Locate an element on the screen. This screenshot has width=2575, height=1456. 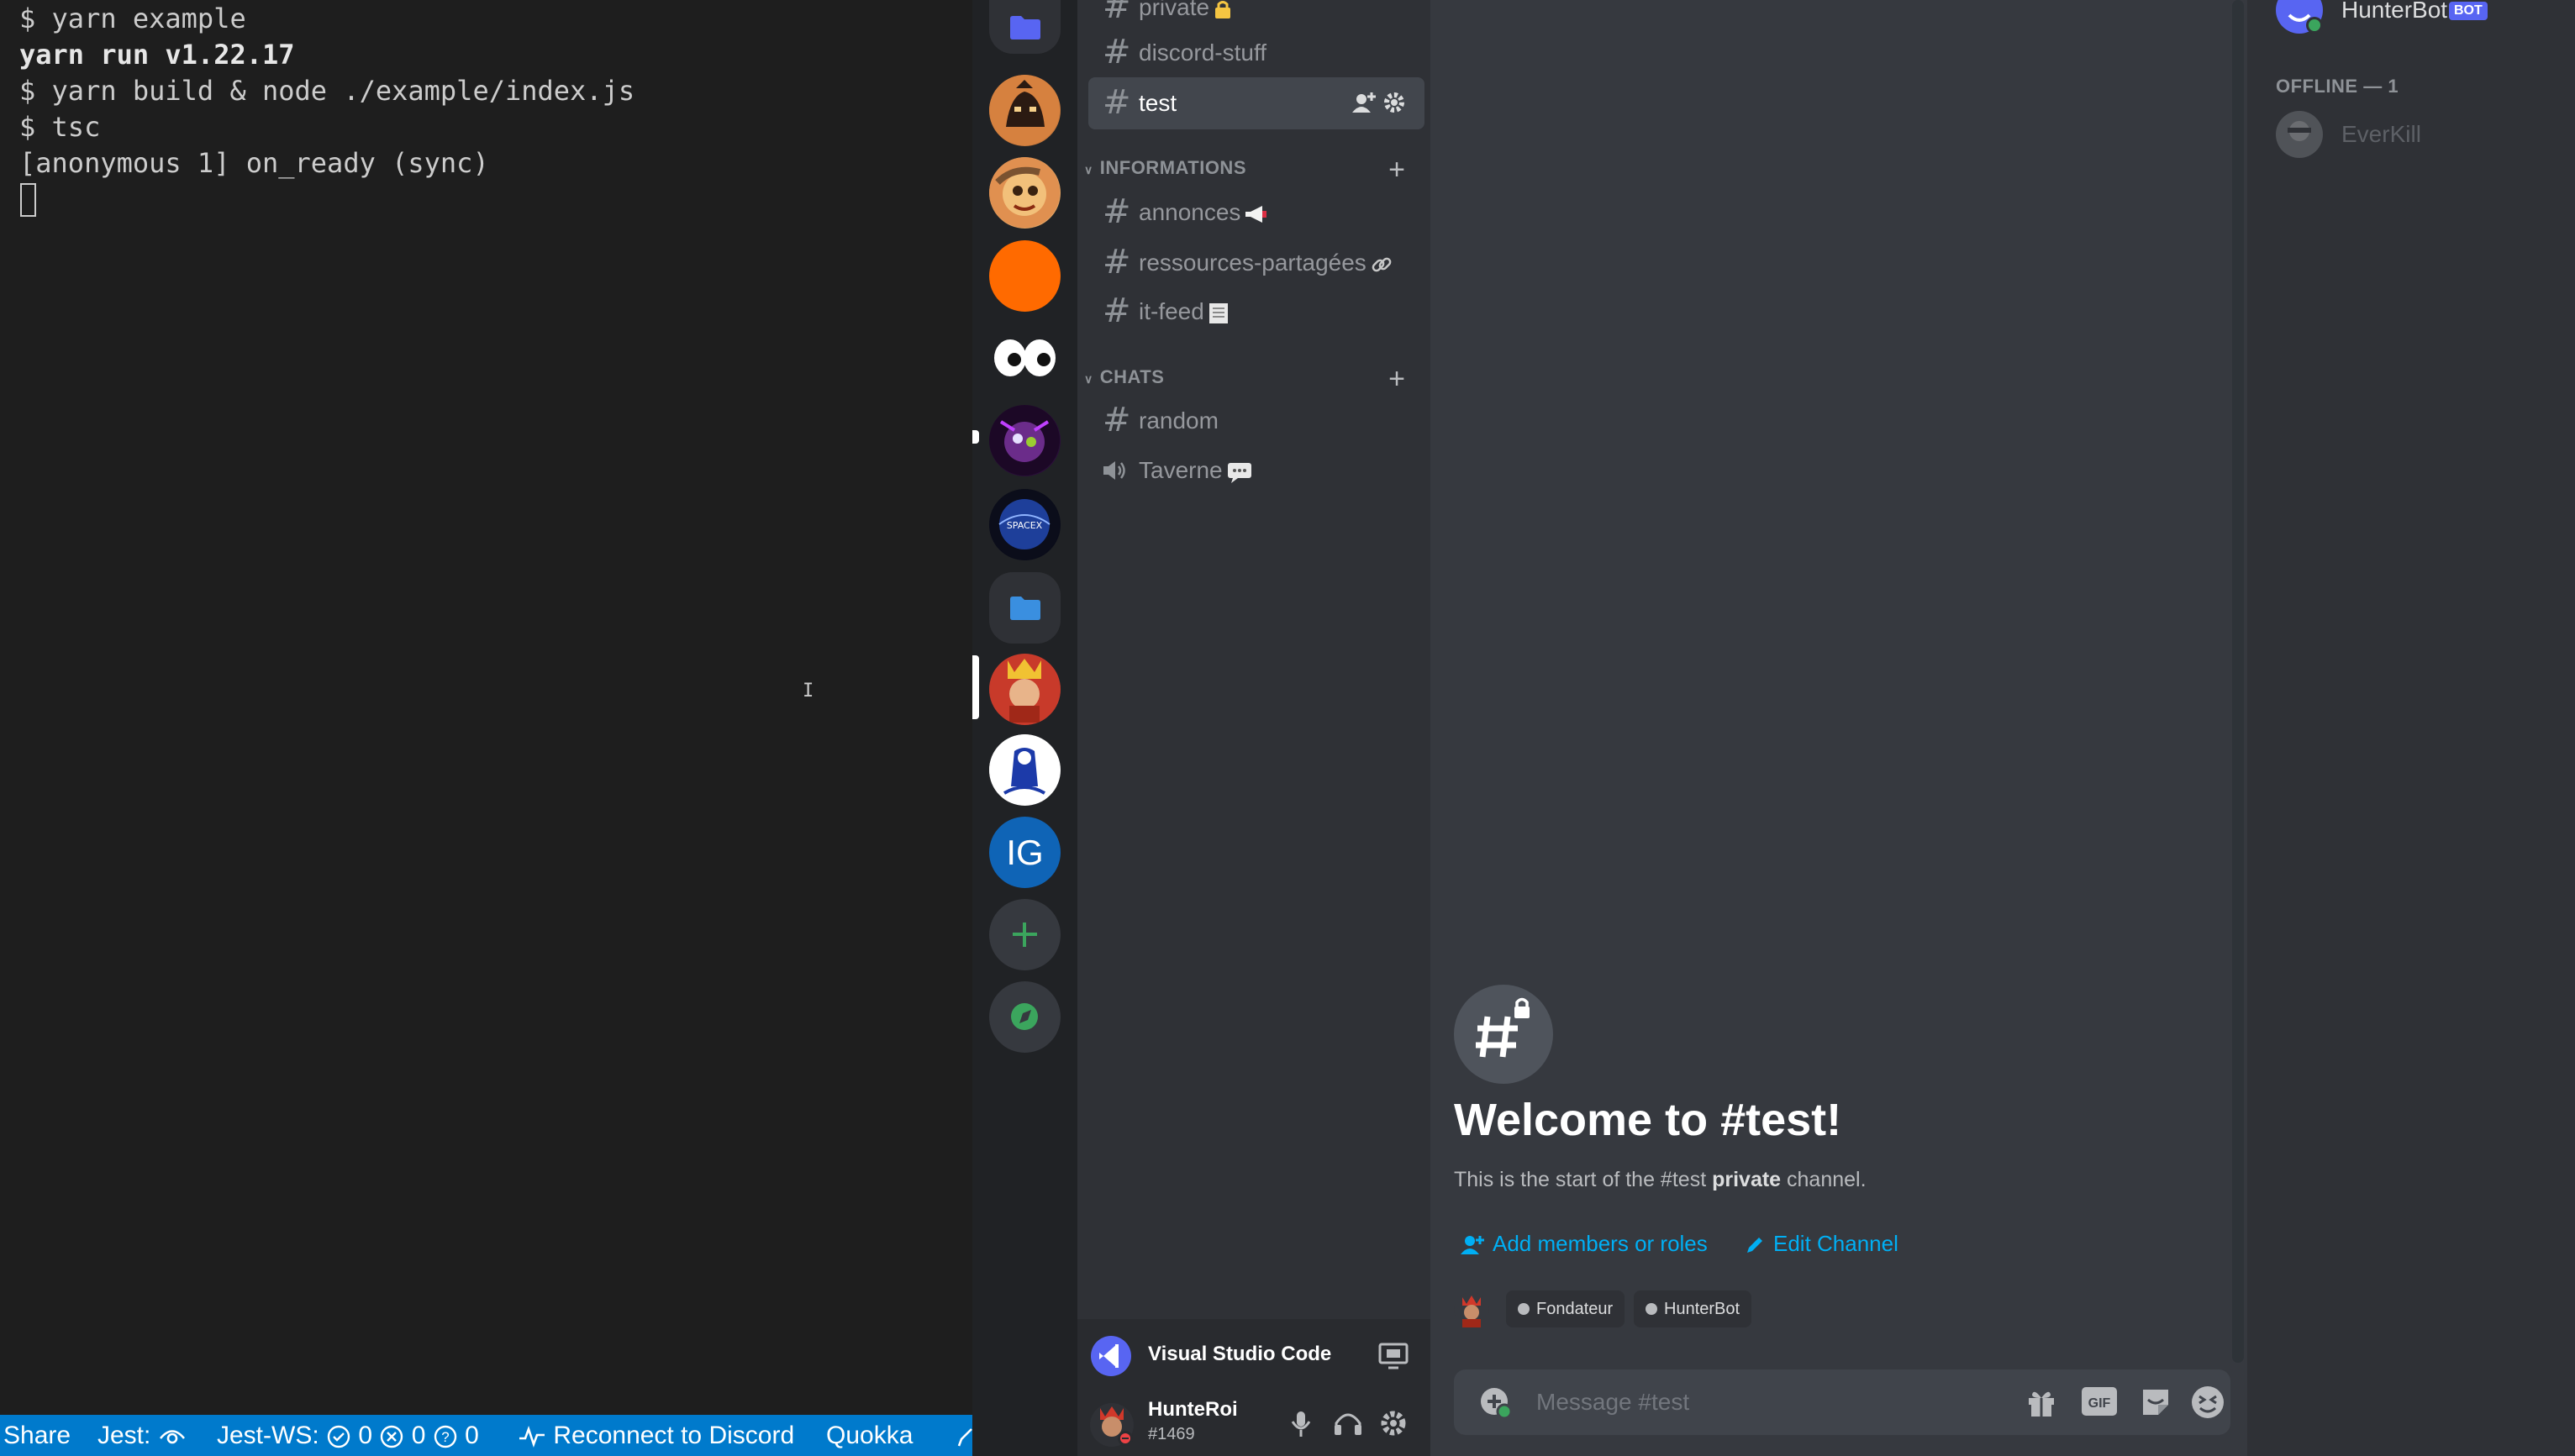
server-icon-ig: IG is located at coordinates (1025, 853).